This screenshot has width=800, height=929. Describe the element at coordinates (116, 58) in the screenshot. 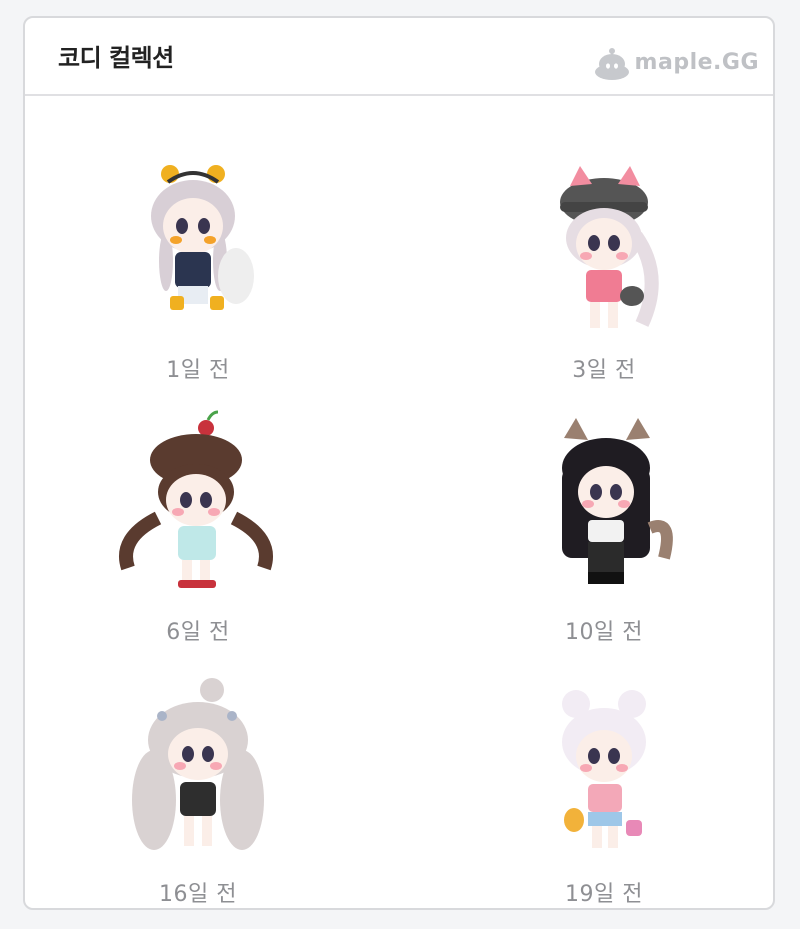

I see `card-title: 코디 컬렉션` at that location.